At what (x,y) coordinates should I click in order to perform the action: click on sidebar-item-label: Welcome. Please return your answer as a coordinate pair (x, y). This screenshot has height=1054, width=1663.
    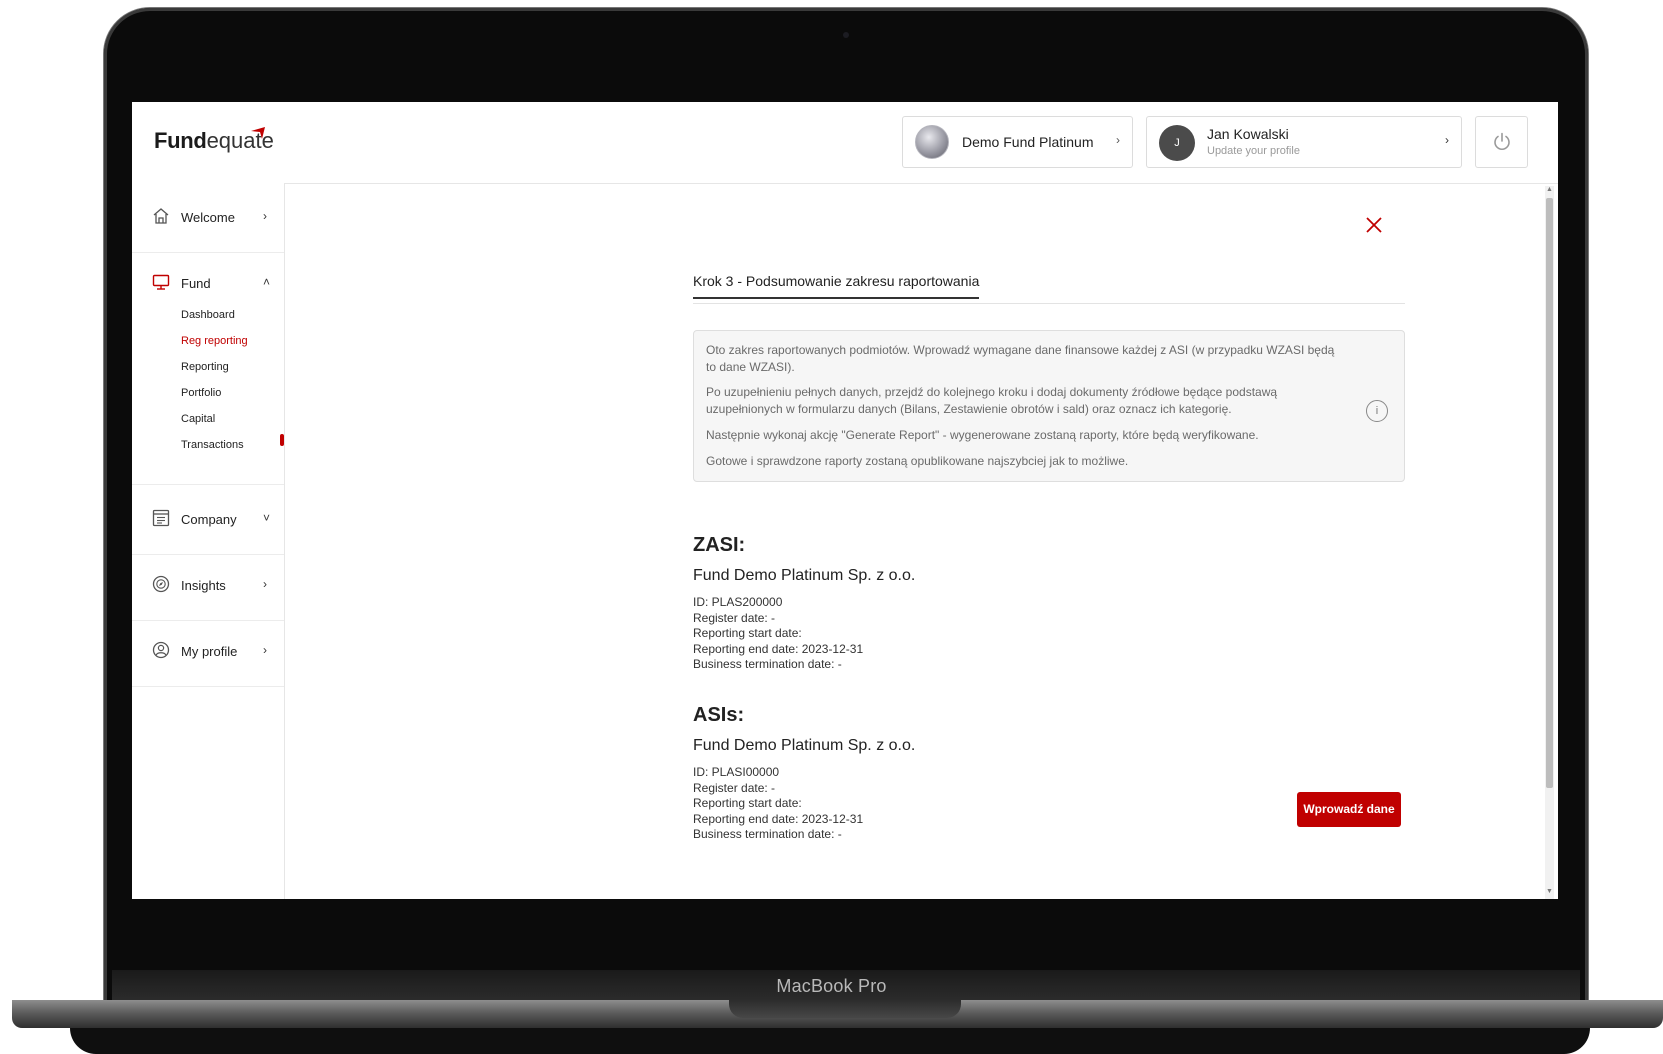
    Looking at the image, I should click on (208, 217).